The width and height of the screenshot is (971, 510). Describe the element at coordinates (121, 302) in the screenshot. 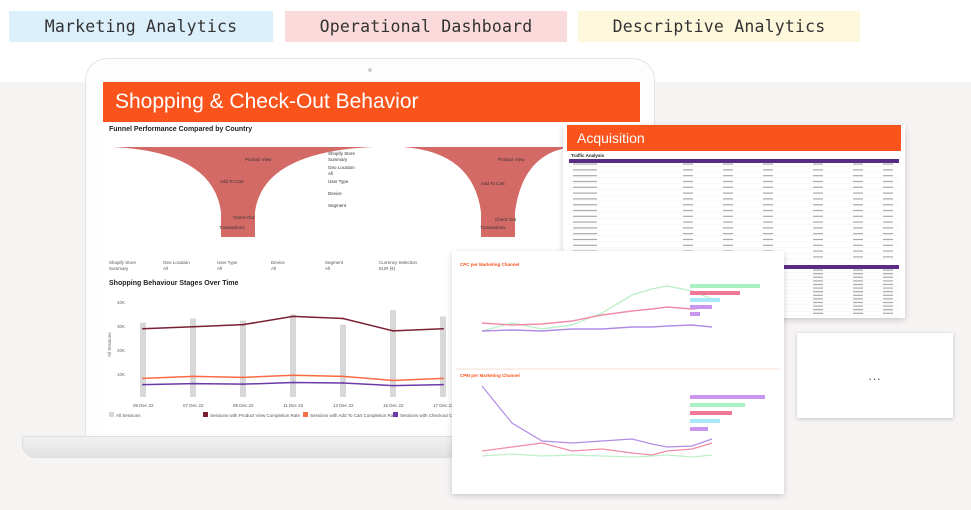

I see `y-tick-label: 40K` at that location.